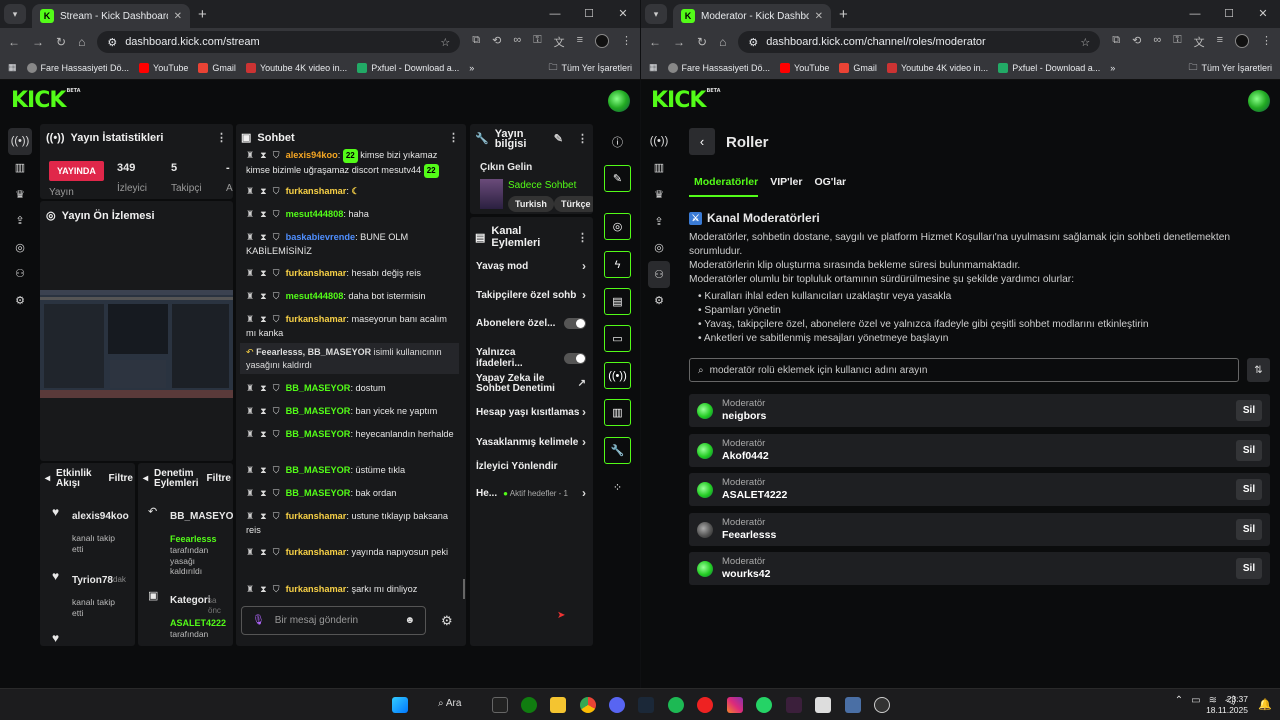  What do you see at coordinates (1258, 370) in the screenshot?
I see `sort-button: ⇅` at bounding box center [1258, 370].